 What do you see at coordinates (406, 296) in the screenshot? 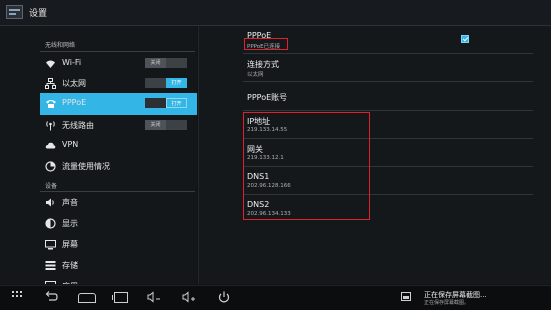
I see `screenshot-icon` at bounding box center [406, 296].